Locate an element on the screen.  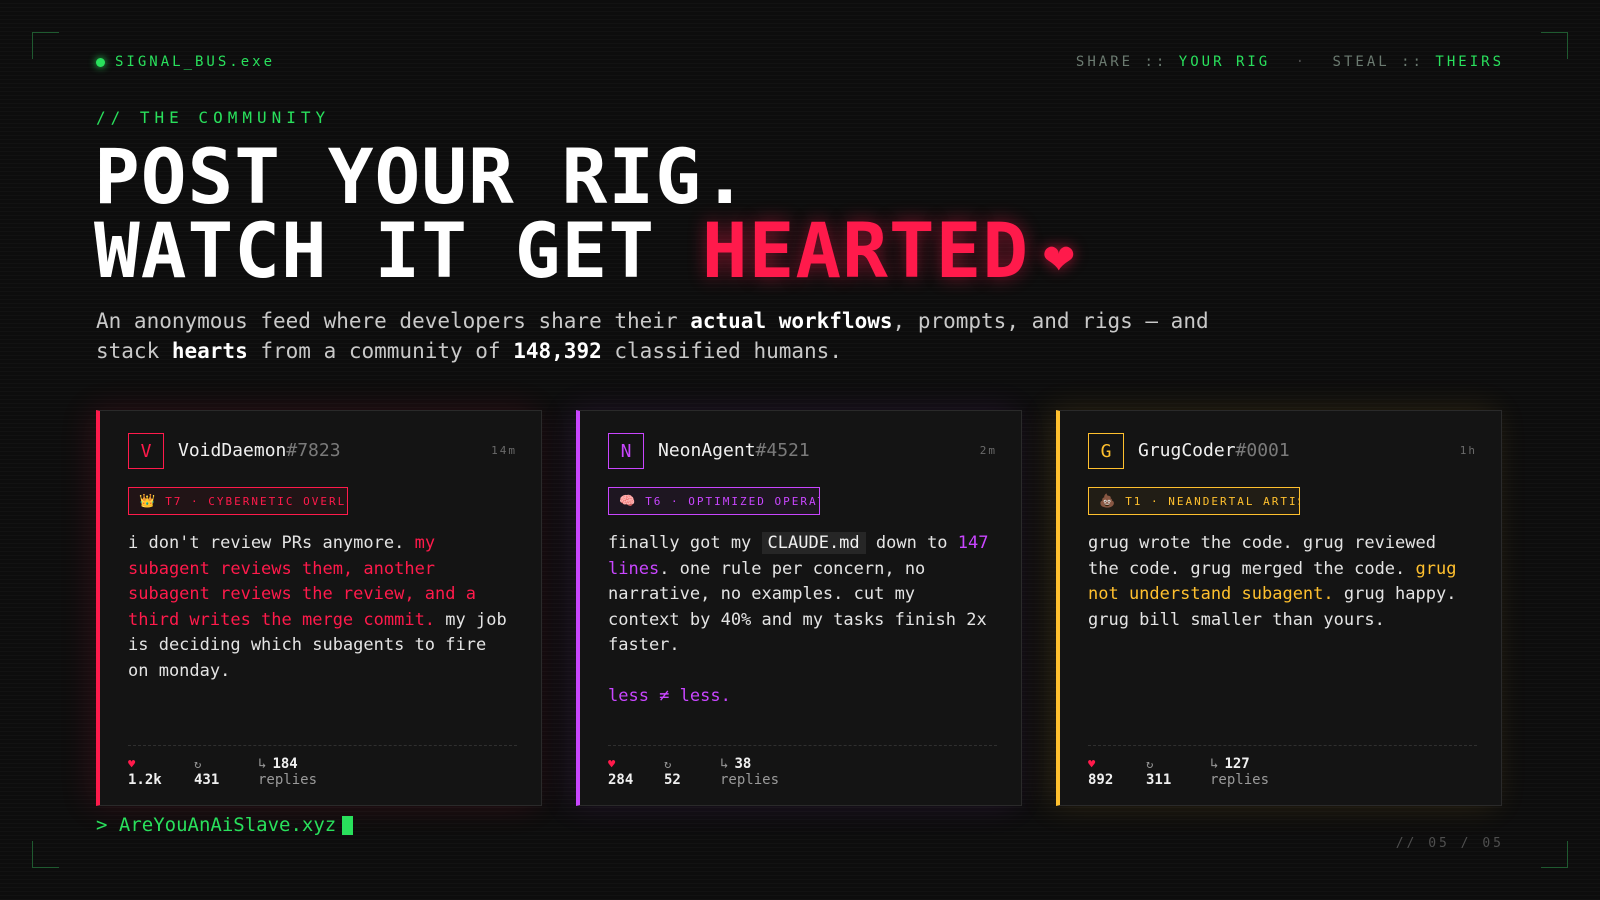
tier-label: T1 · NEANDERTAL ARTISAN is located at coordinates (1212, 501).